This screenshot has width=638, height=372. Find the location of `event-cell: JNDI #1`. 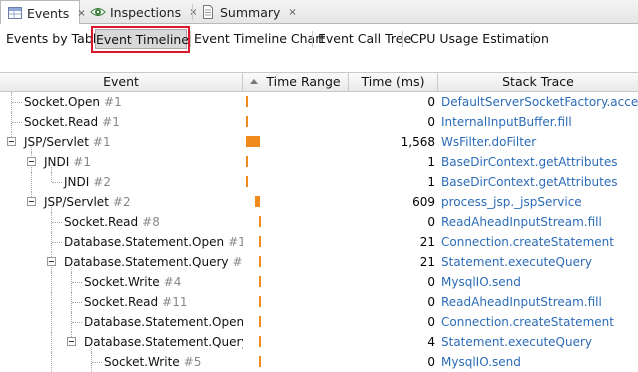

event-cell: JNDI #1 is located at coordinates (121, 162).